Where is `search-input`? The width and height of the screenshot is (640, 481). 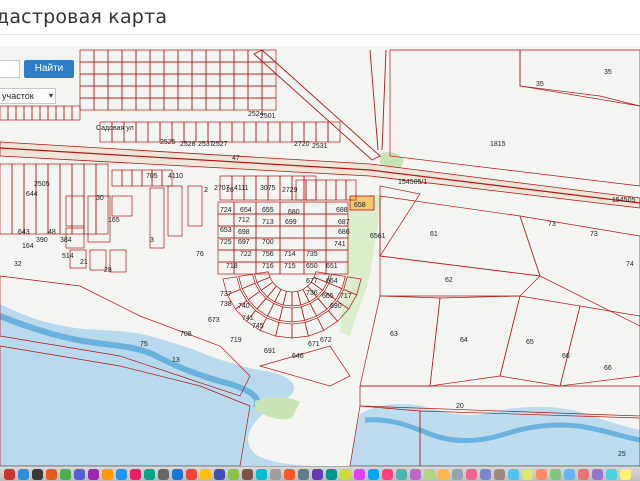
search-input is located at coordinates (10, 69).